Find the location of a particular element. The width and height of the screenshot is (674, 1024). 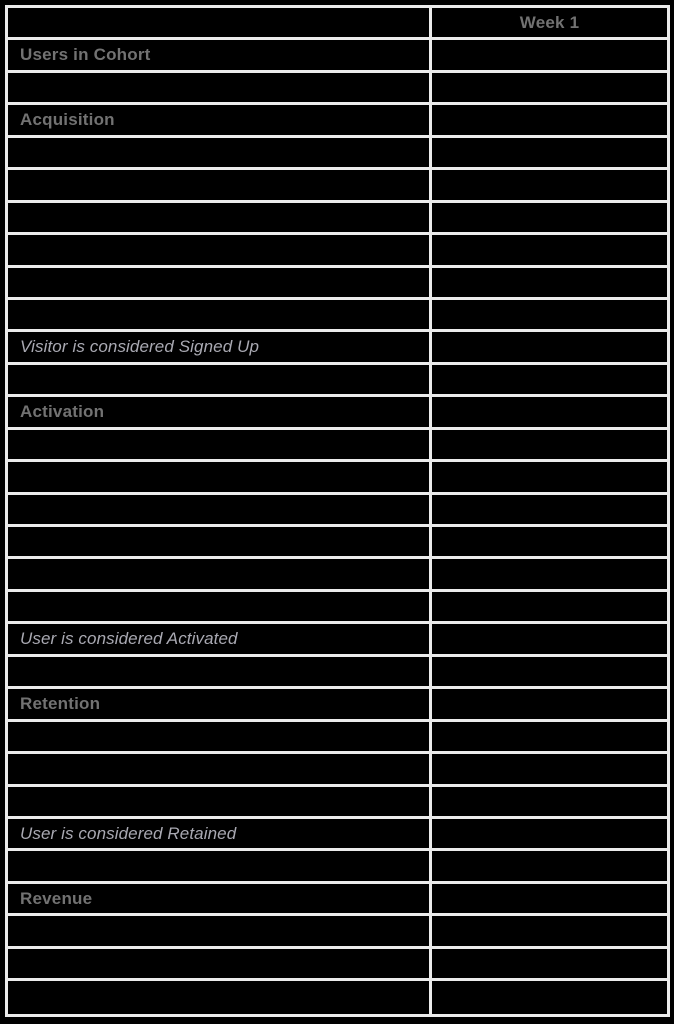

table-row: Revenue is located at coordinates (337, 900).